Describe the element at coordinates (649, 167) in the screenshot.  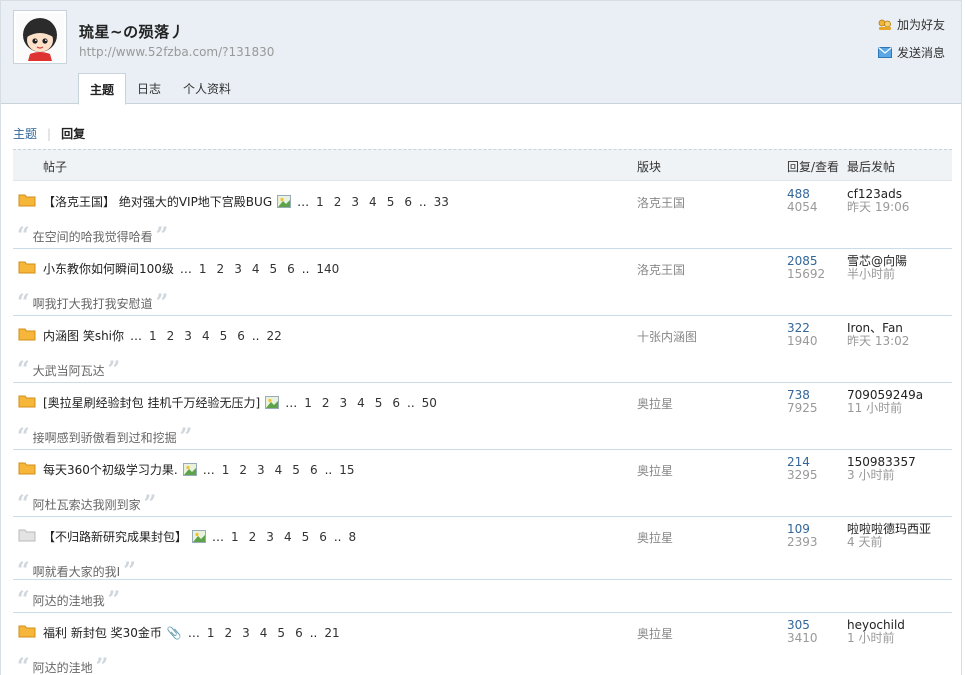
I see `header-forum: 版块` at that location.